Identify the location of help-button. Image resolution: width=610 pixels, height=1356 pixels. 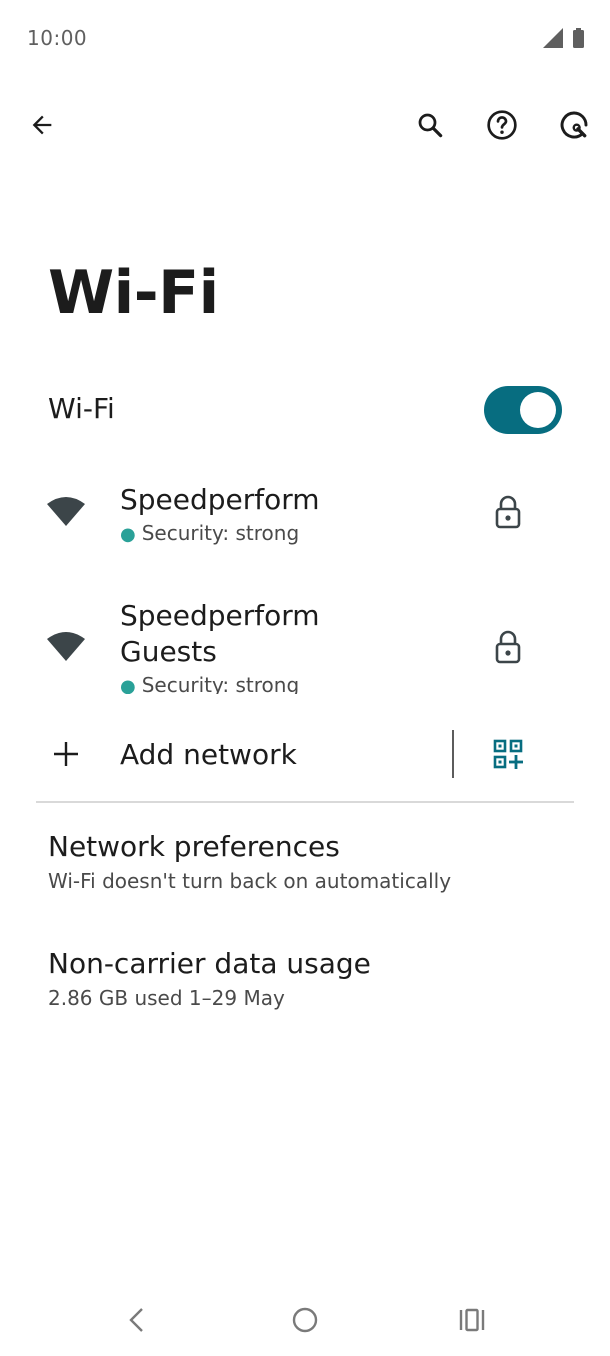
(502, 125).